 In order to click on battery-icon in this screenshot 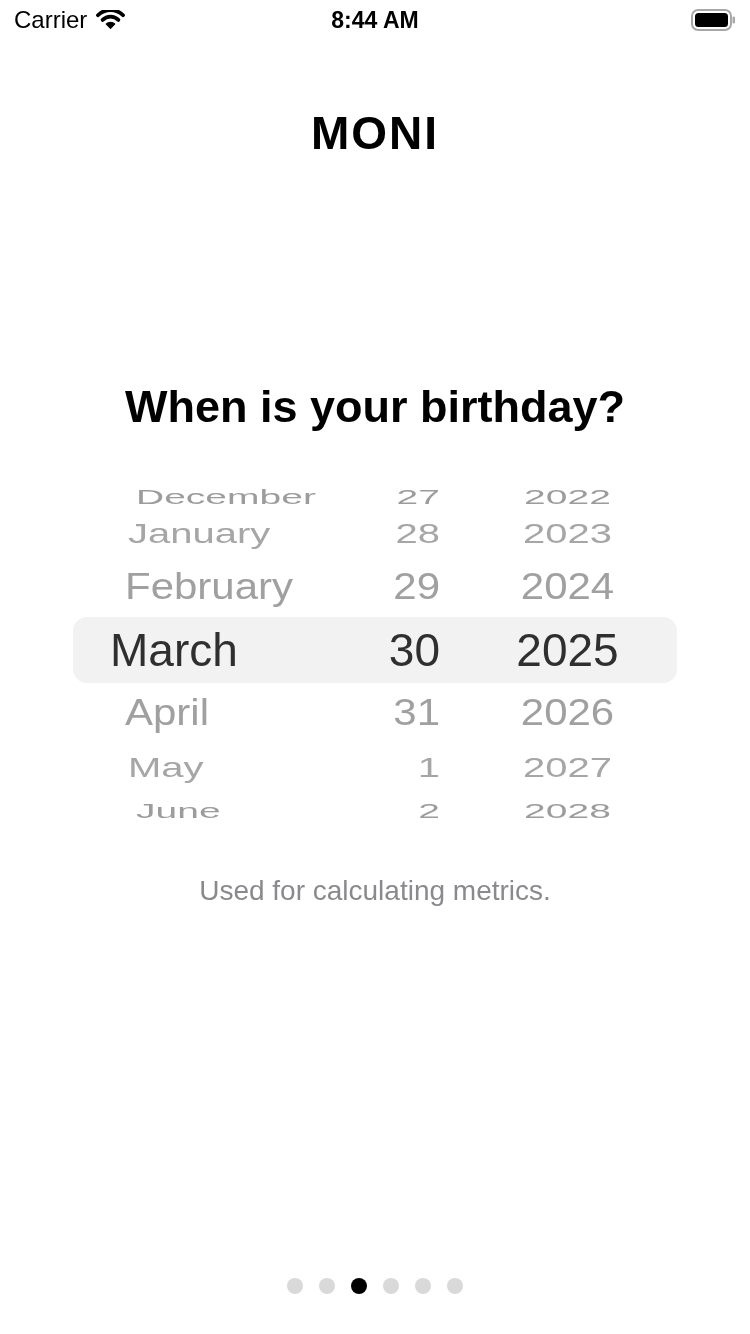, I will do `click(713, 20)`.